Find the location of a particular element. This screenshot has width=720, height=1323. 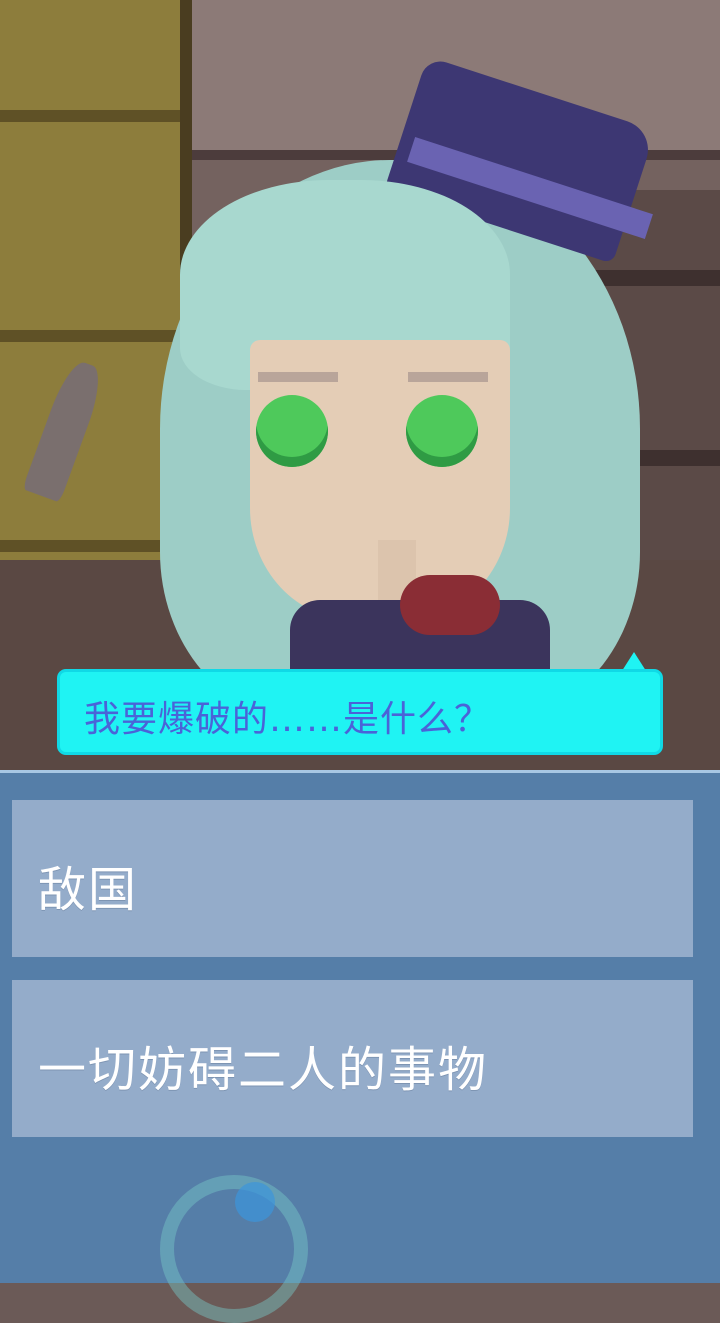

character-bow is located at coordinates (450, 605).